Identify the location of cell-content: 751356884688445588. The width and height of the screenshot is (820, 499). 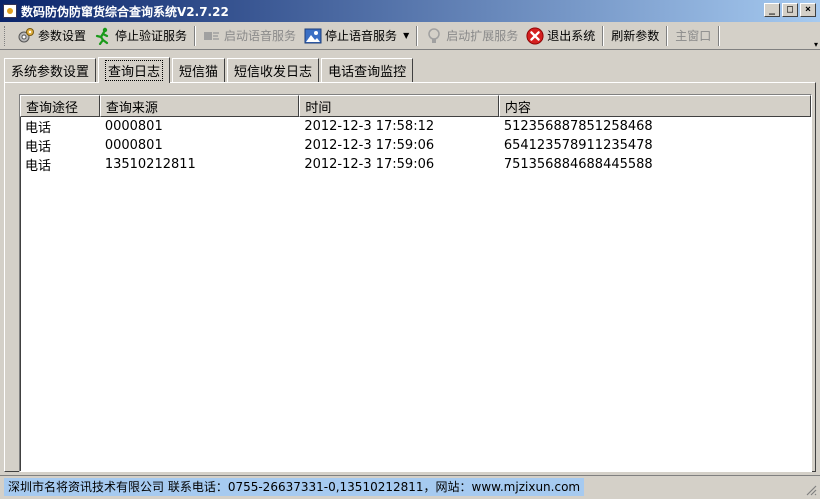
(578, 164).